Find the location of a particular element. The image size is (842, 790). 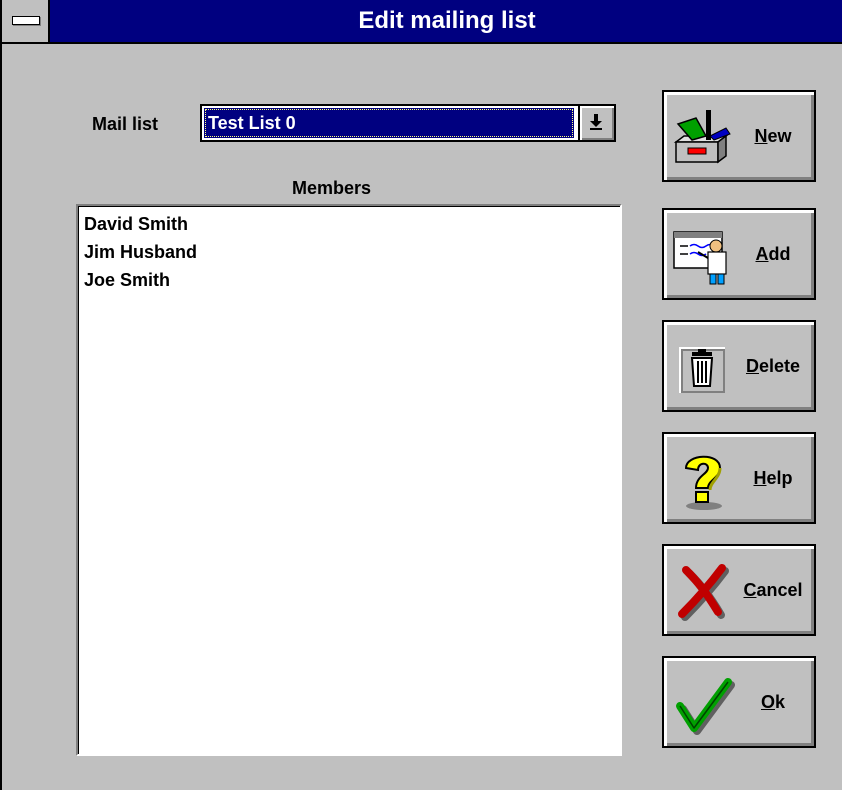

arrow-down-icon is located at coordinates (596, 122).